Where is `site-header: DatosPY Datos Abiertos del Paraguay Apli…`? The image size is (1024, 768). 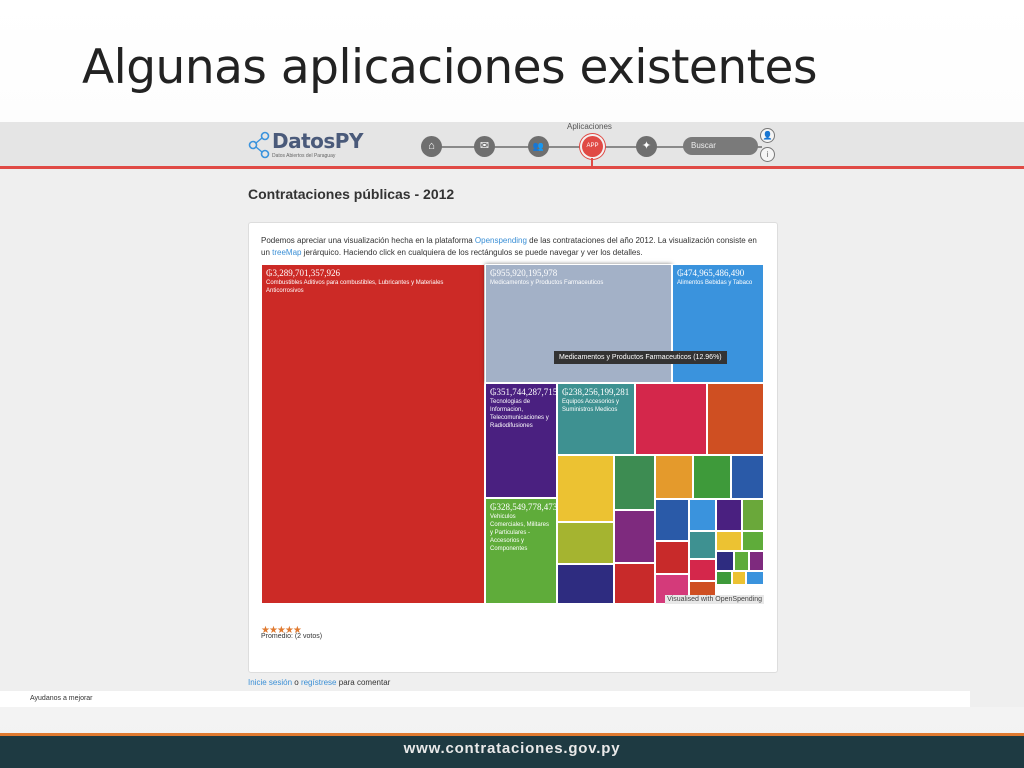
site-header: DatosPY Datos Abiertos del Paraguay Apli… is located at coordinates (512, 145).